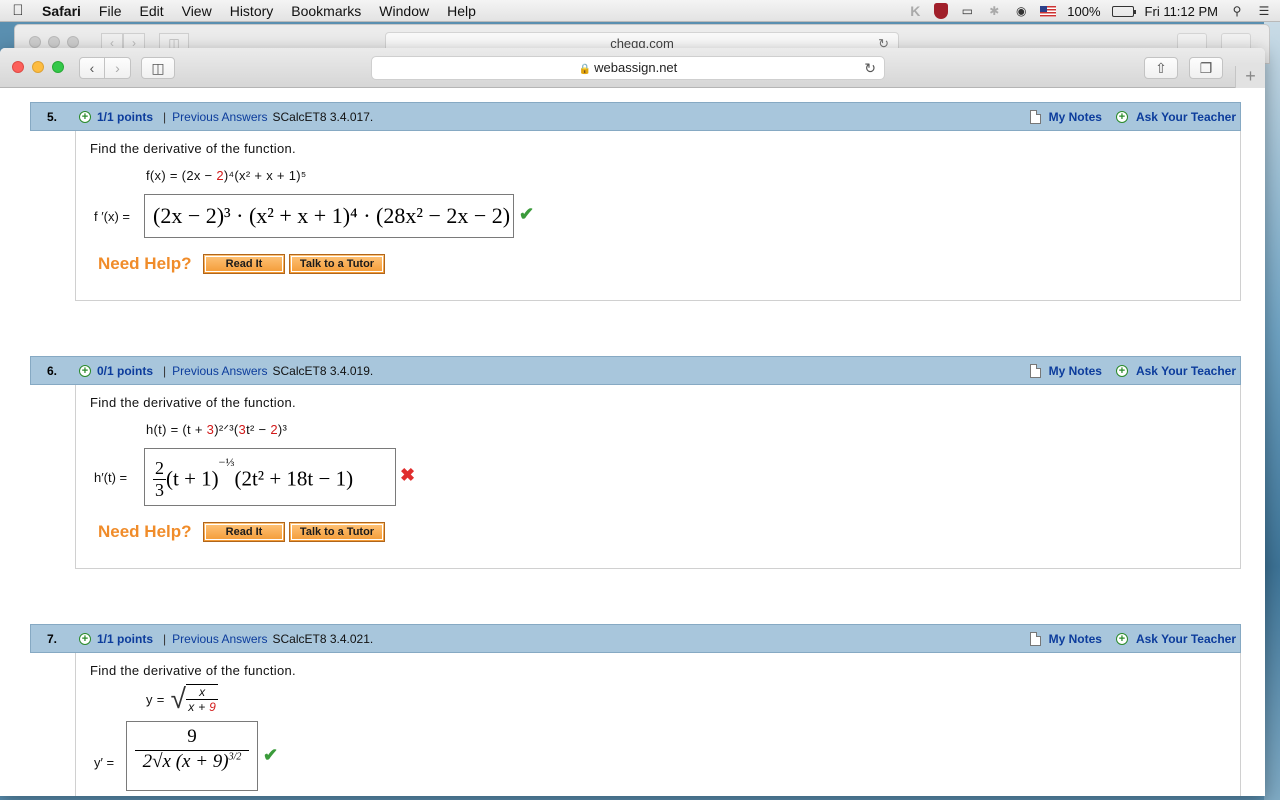 The height and width of the screenshot is (800, 1280). I want to click on question-code: SCalcET8 3.4.019., so click(323, 370).